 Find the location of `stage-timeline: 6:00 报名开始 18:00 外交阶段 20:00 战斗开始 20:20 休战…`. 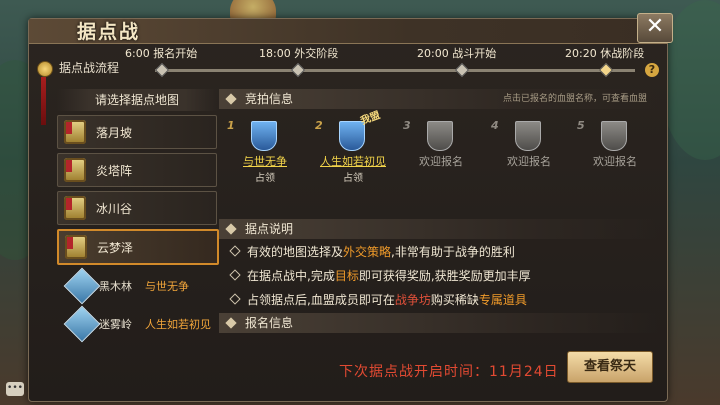

stage-timeline: 6:00 报名开始 18:00 外交阶段 20:00 战斗开始 20:20 休战… is located at coordinates (384, 62).